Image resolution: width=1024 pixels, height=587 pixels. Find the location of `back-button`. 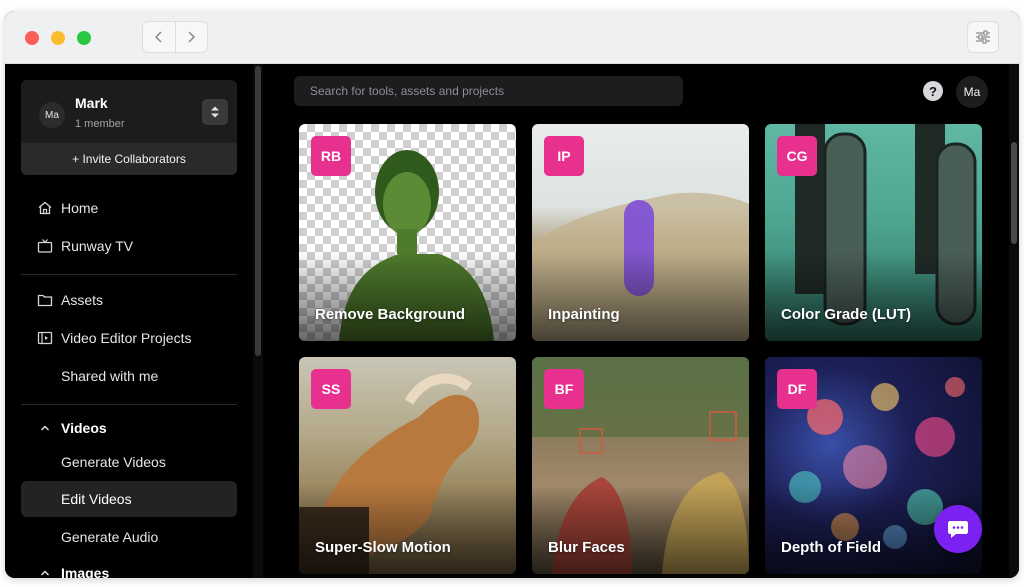

back-button is located at coordinates (159, 37).